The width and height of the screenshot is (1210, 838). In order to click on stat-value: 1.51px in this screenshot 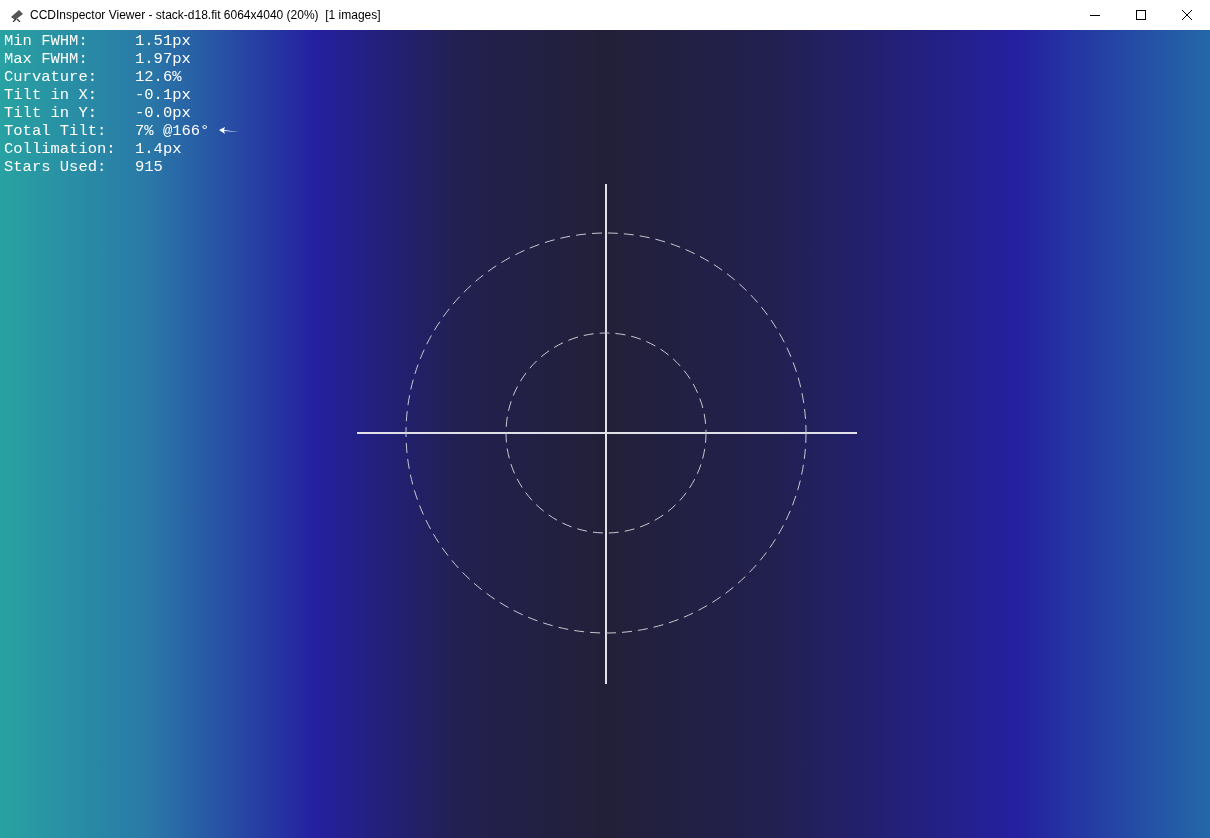, I will do `click(163, 41)`.